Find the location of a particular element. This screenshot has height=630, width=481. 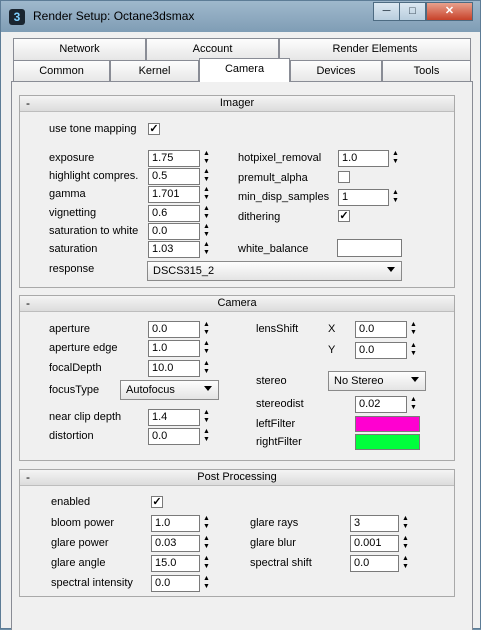

tab-account: Account is located at coordinates (212, 49).